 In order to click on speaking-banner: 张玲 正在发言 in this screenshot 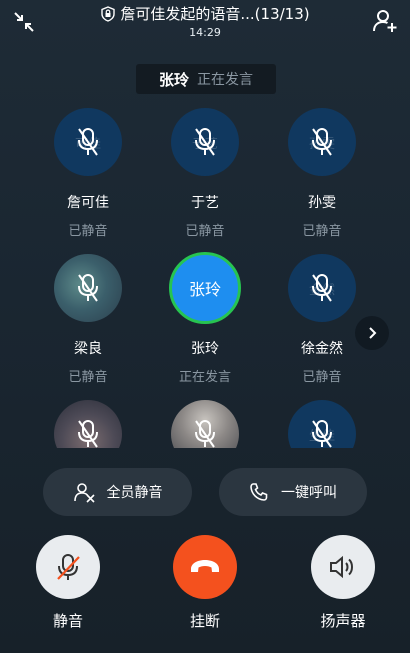, I will do `click(206, 79)`.